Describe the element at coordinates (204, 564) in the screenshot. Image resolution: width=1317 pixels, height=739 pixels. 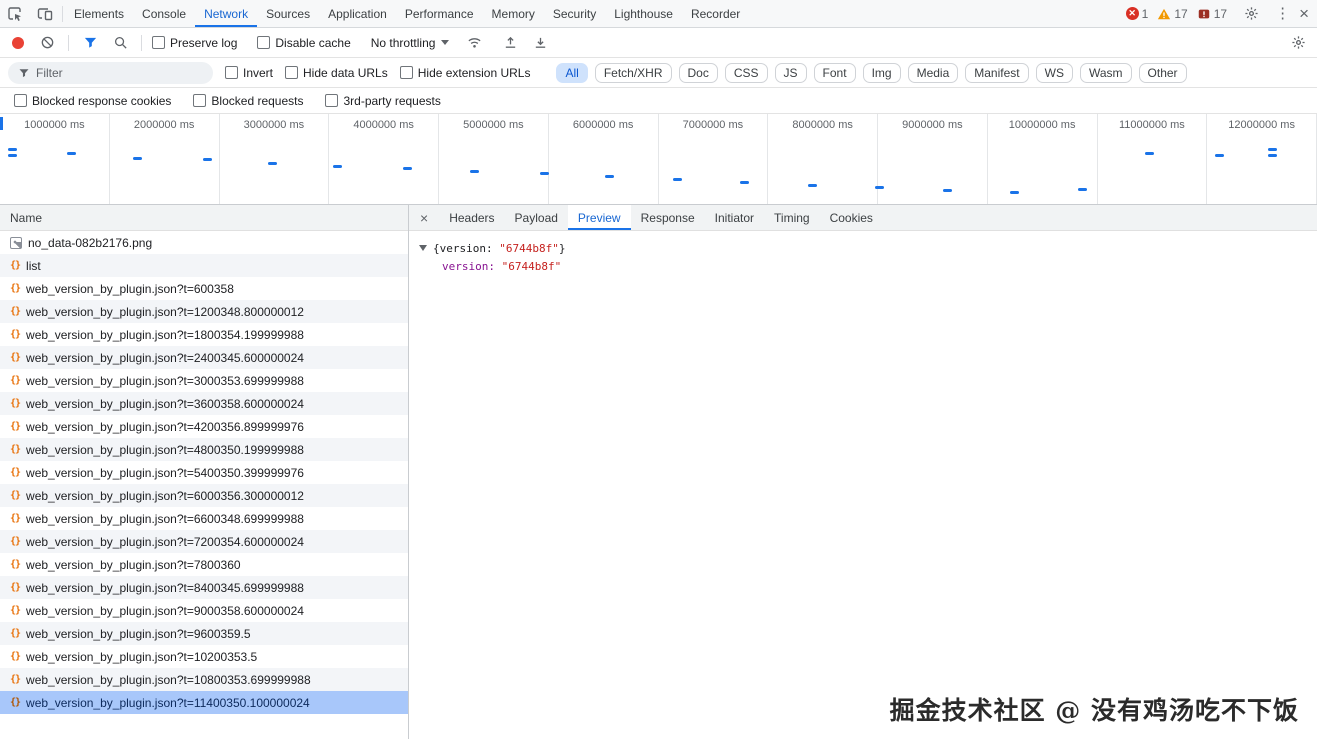
I see `request-row: {} web_version_by_plugin.json?t=7800360` at that location.